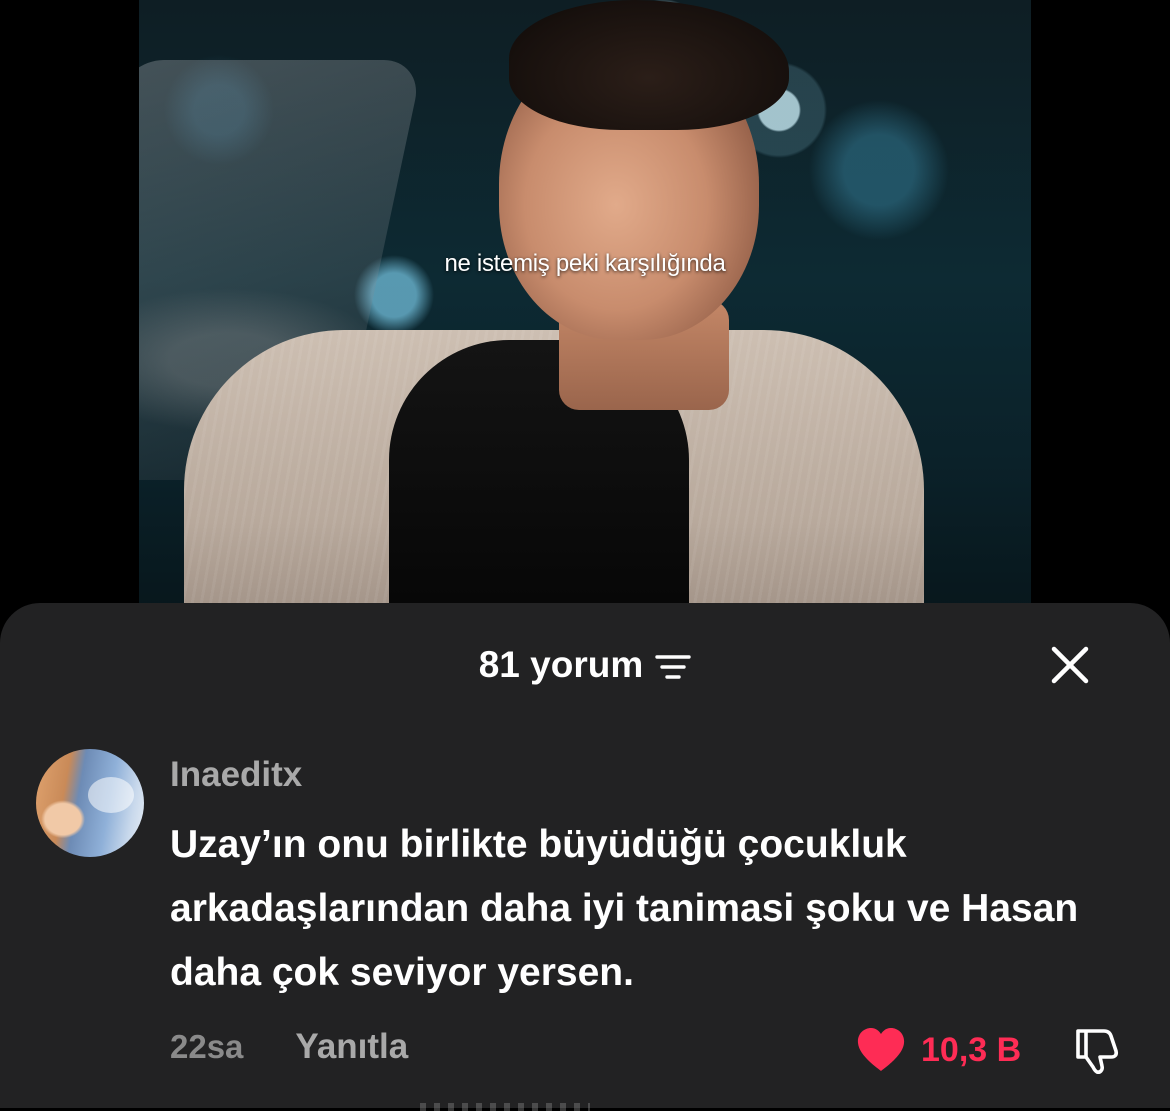  Describe the element at coordinates (1070, 665) in the screenshot. I see `close-icon` at that location.